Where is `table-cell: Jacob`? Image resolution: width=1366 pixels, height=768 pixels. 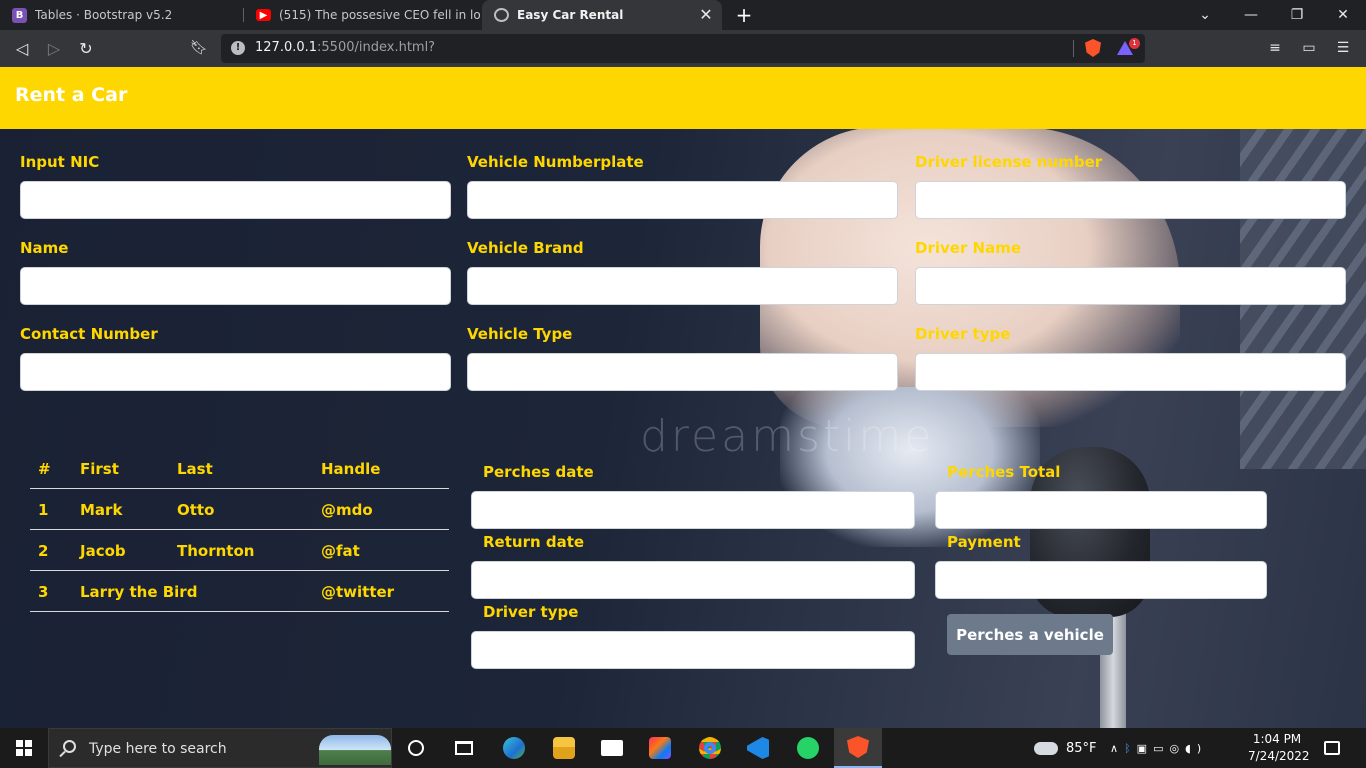
table-cell: Jacob is located at coordinates (103, 551).